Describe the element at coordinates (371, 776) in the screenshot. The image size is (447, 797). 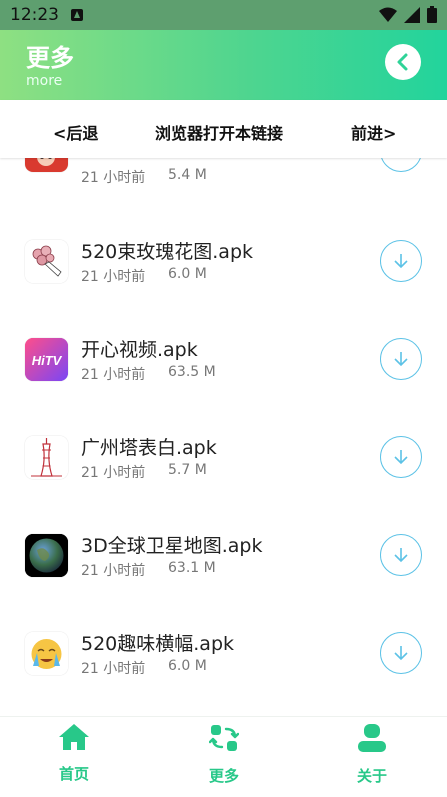
I see `tab-about-label: 关于` at that location.